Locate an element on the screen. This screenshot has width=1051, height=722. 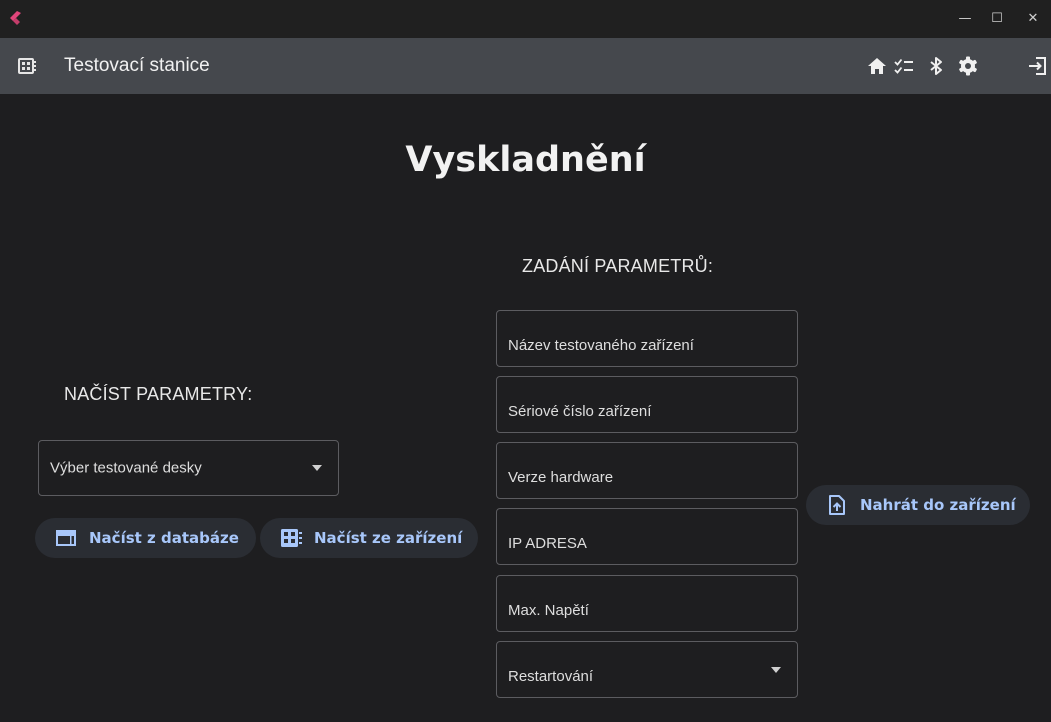
window-maximize-button: ☐ is located at coordinates (997, 18).